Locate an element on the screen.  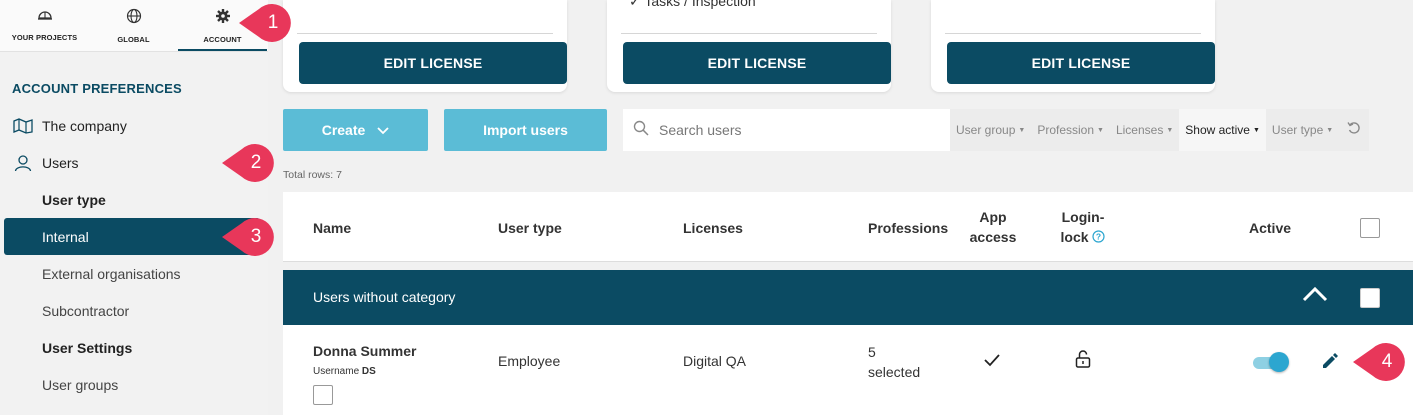
top-navigation: YOUR PROJECTS GLOBAL ACCOUNT is located at coordinates (134, 26).